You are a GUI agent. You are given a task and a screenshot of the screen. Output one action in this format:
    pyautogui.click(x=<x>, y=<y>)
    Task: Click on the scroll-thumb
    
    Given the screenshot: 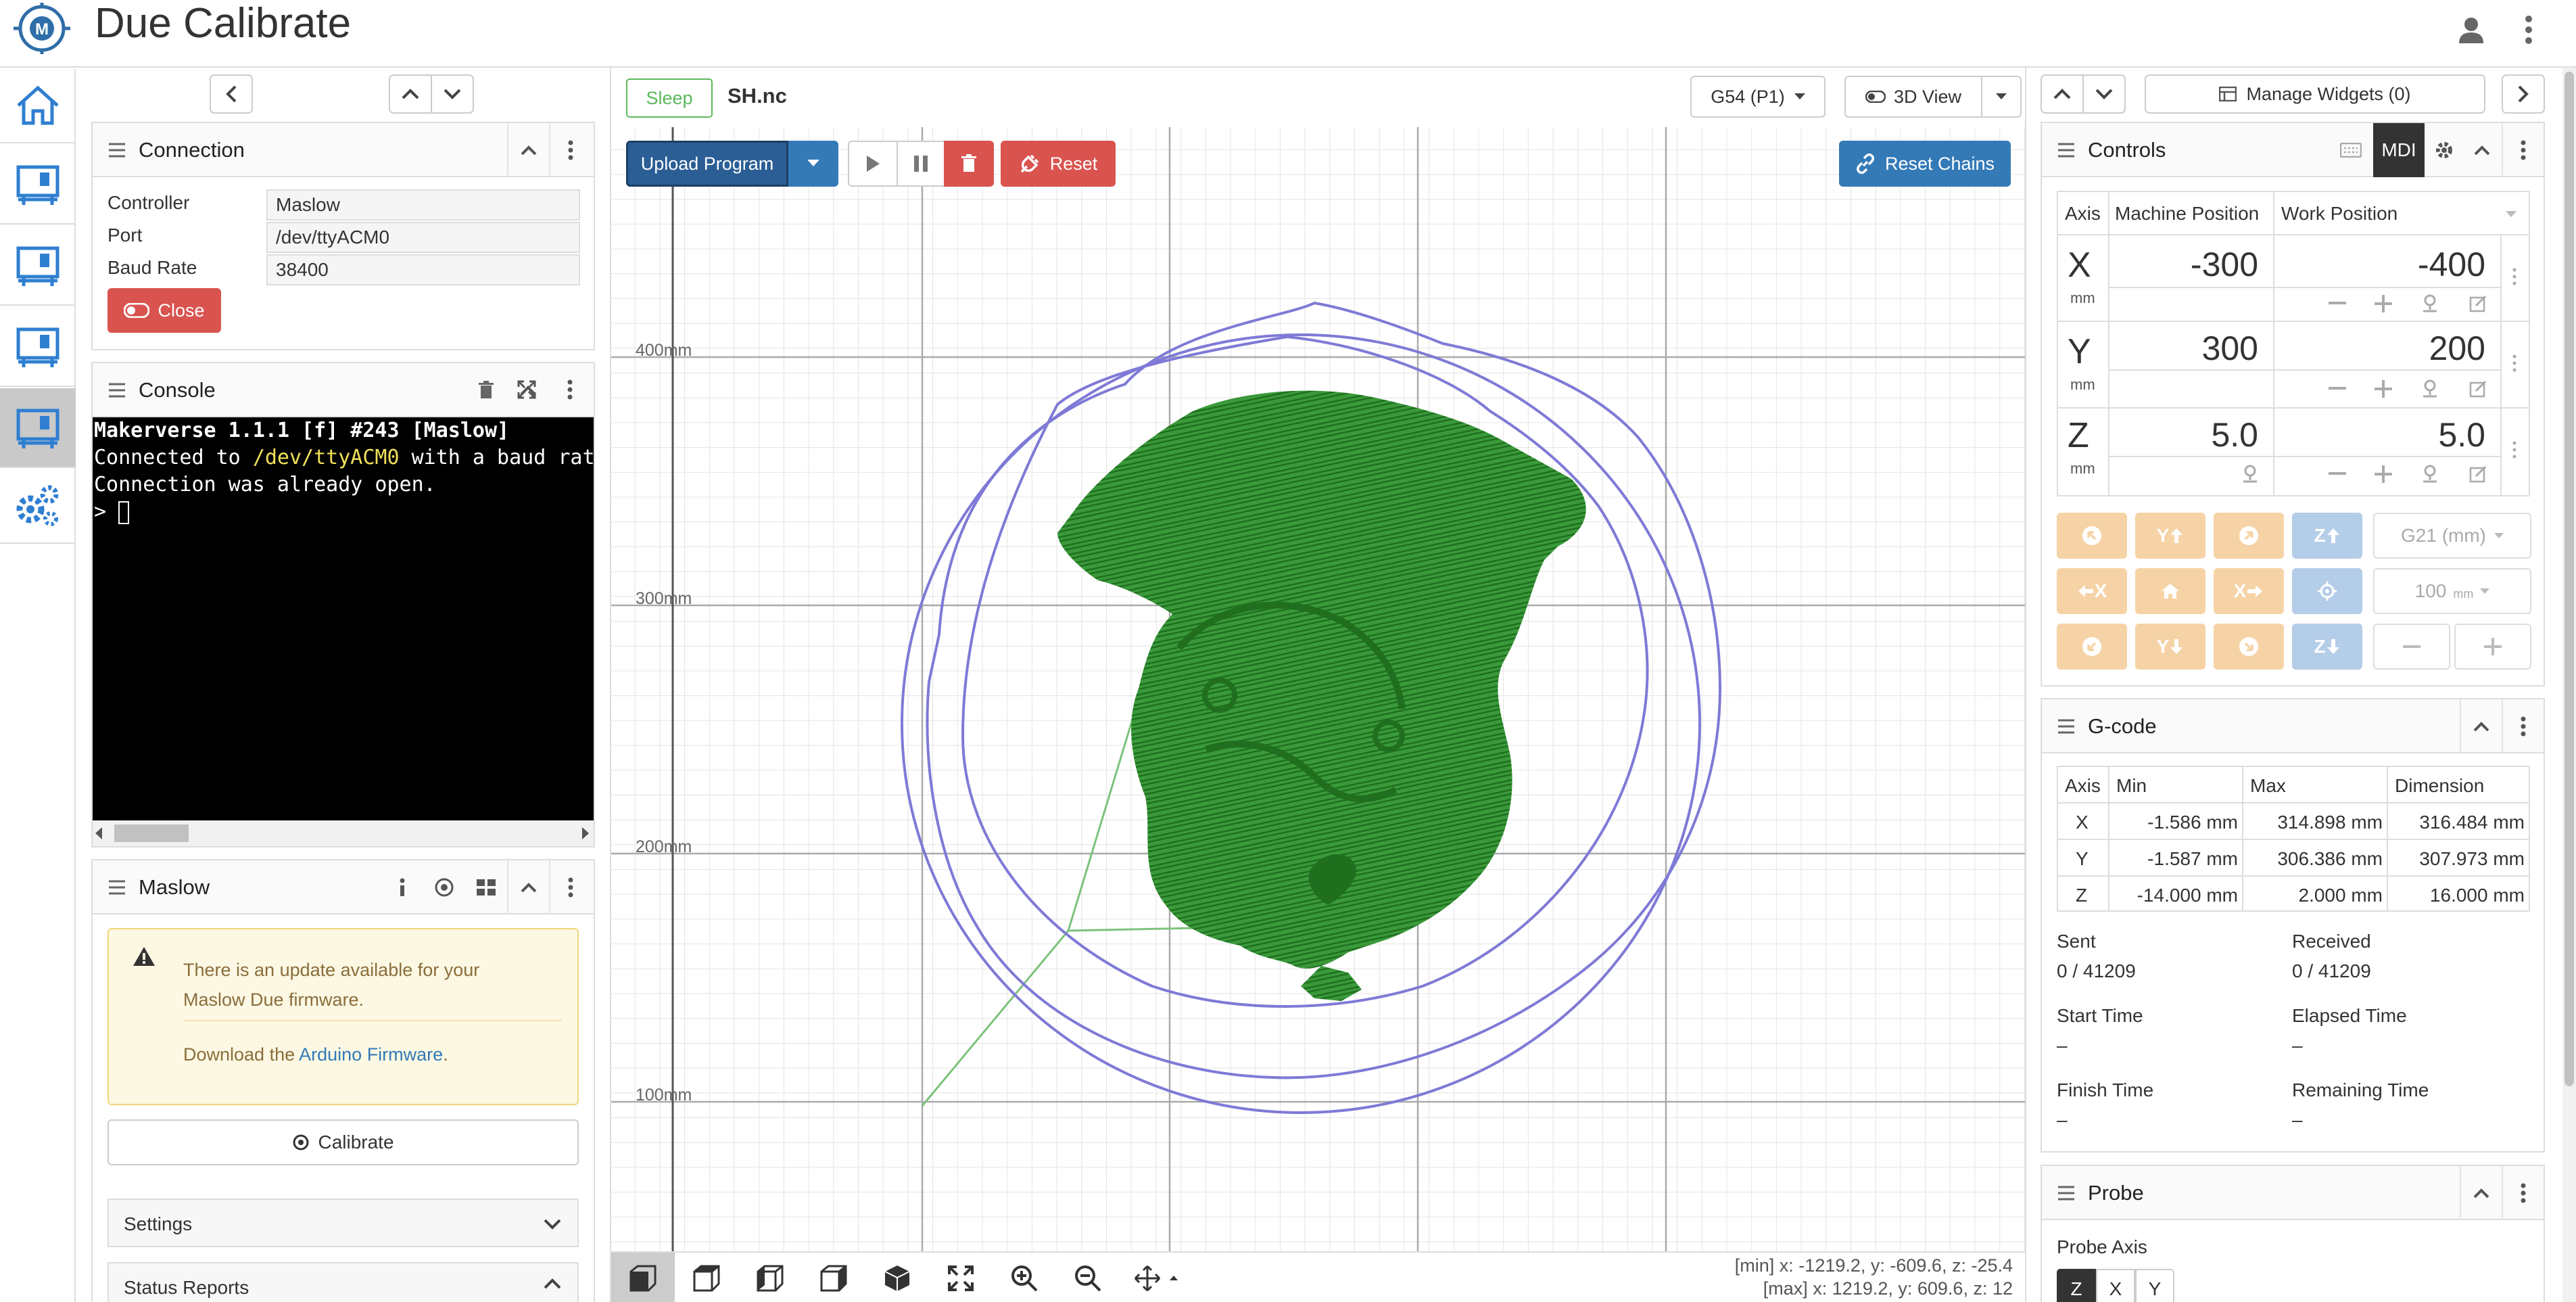 What is the action you would take?
    pyautogui.click(x=151, y=833)
    